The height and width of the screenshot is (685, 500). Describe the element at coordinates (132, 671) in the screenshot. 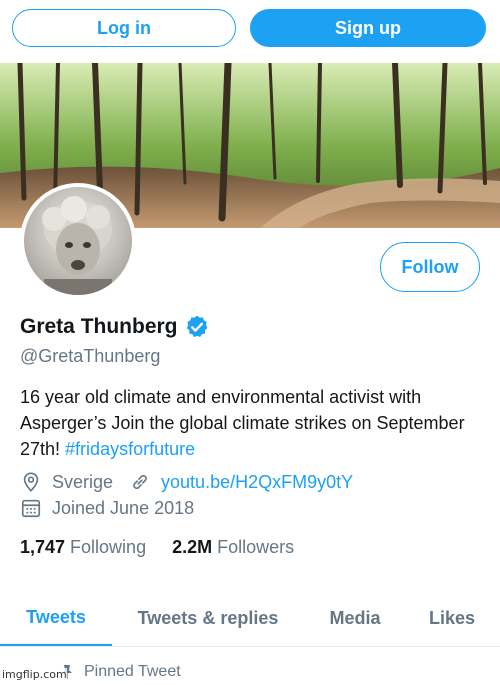

I see `pinned-tweet-label: Pinned Tweet` at that location.